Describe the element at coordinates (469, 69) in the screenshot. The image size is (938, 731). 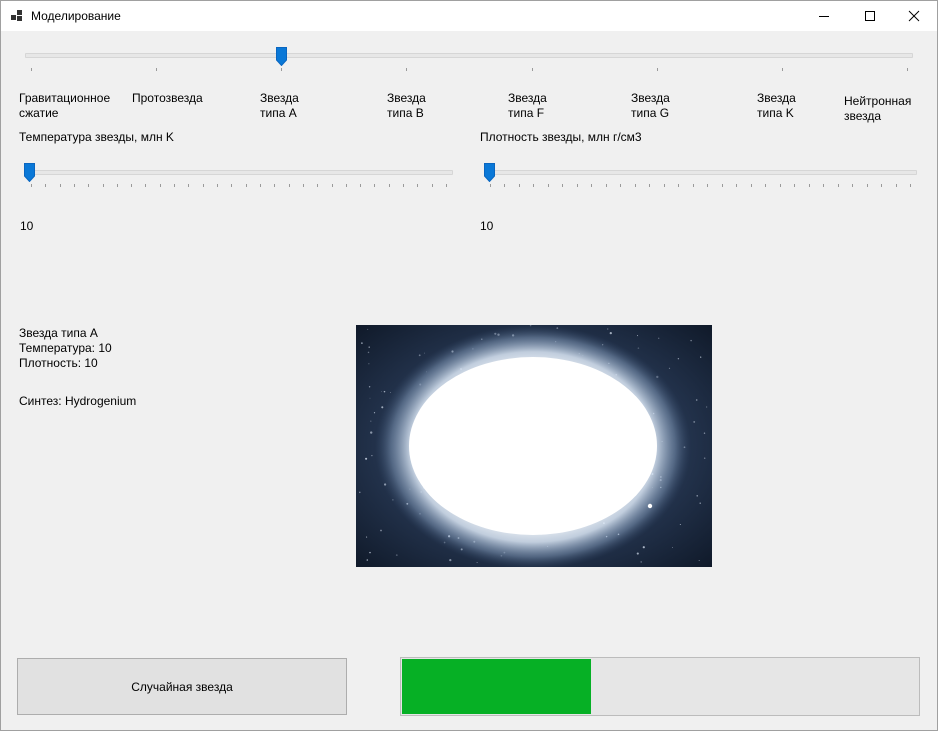
I see `stage-slider-ticks` at that location.